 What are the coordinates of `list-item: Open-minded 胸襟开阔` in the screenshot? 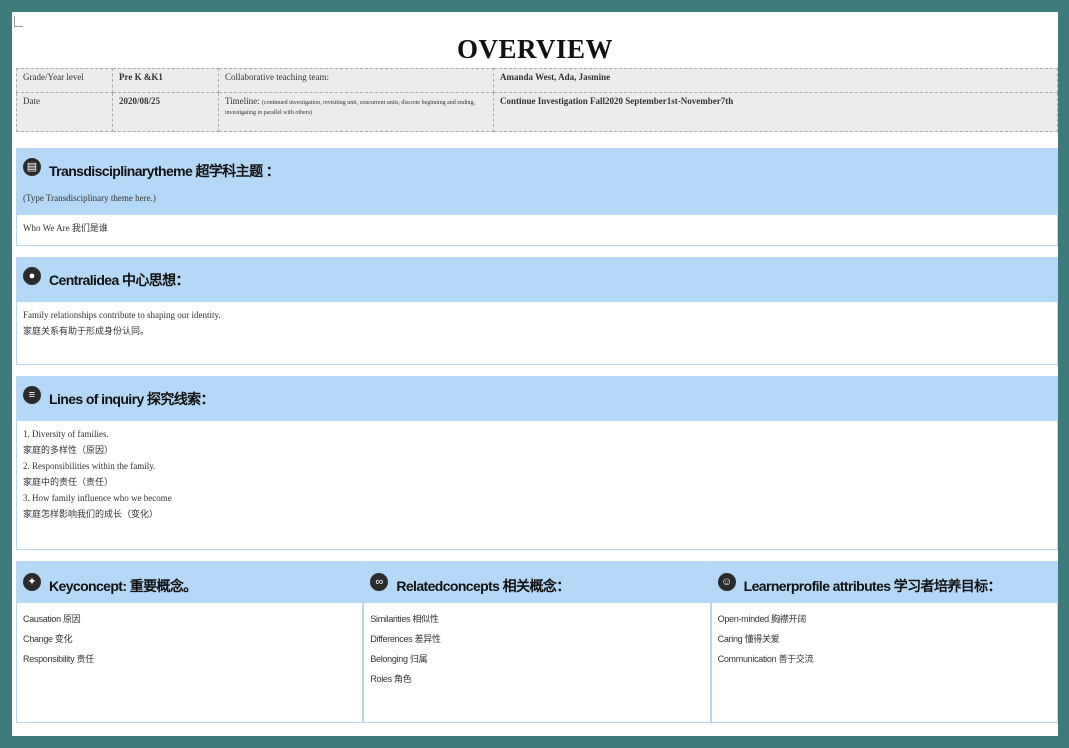 It's located at (762, 619).